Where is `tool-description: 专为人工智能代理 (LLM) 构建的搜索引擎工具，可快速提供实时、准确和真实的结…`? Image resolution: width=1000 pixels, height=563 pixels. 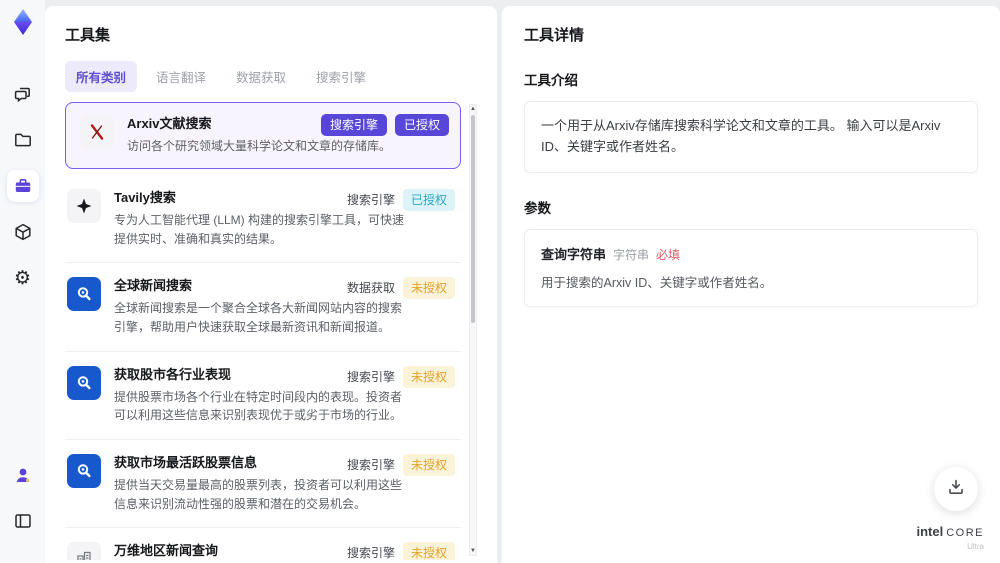
tool-description: 专为人工智能代理 (LLM) 构建的搜索引擎工具，可快速提供实时、准确和真实的结… is located at coordinates (259, 229).